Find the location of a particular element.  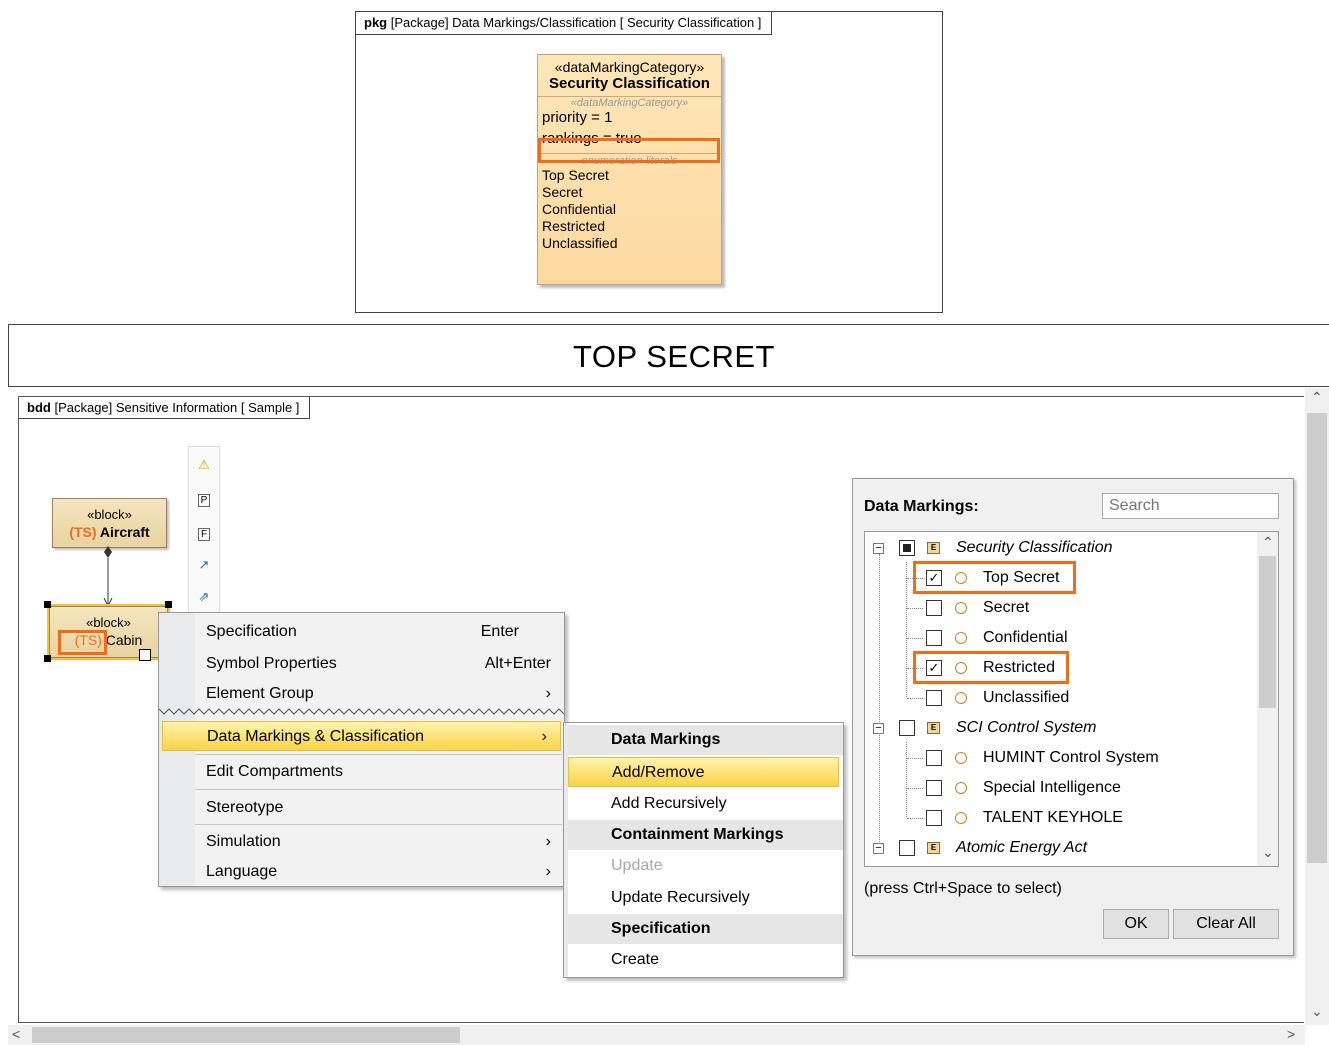

class-name: Security Classification is located at coordinates (629, 83).